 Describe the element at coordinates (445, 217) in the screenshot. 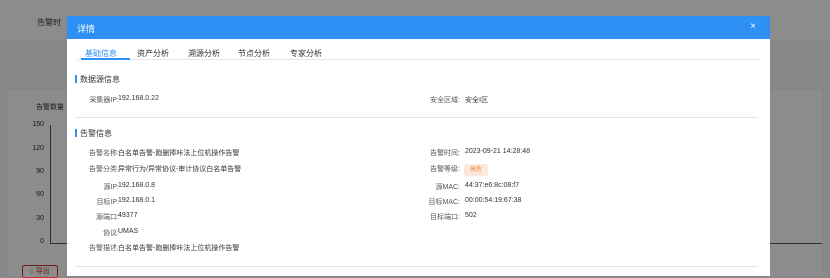

I see `target-port-label: 目标端口:` at that location.